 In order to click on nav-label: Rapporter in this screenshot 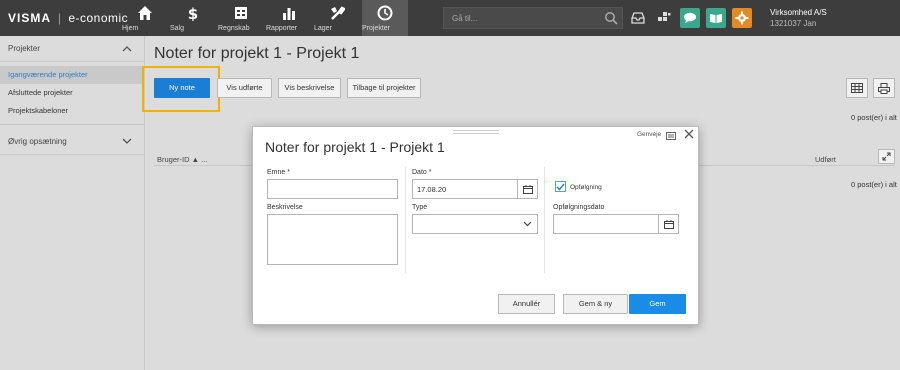, I will do `click(282, 28)`.